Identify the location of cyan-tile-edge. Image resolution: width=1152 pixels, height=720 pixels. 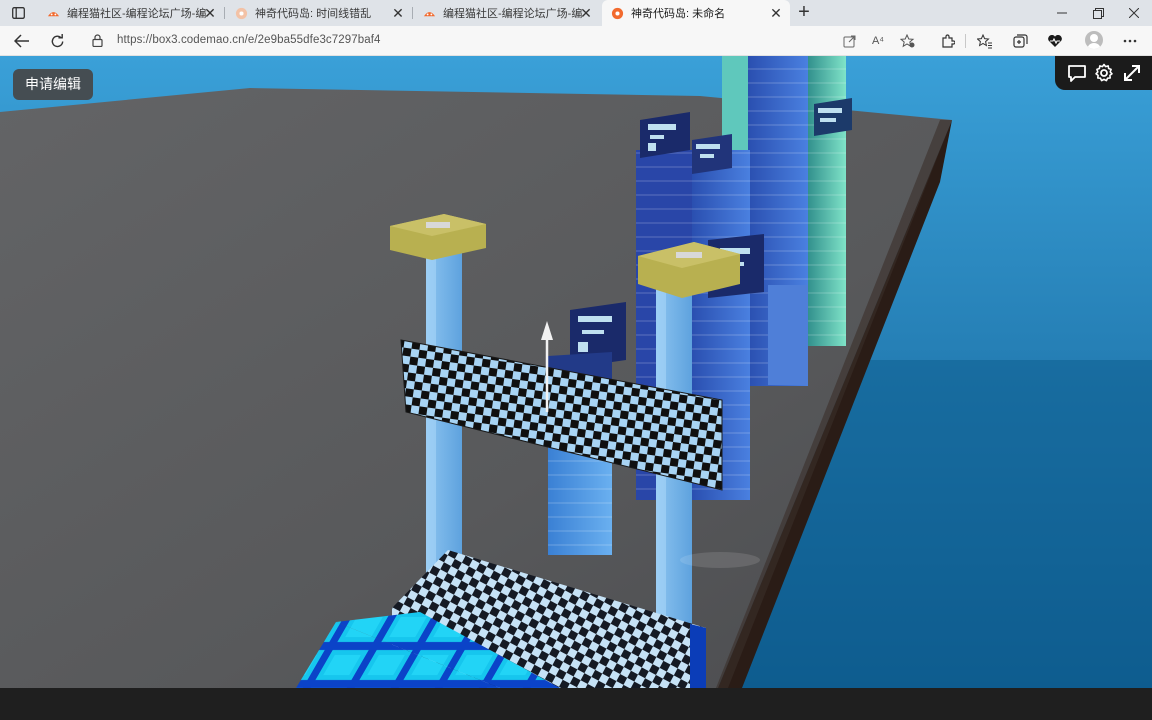
(698, 656).